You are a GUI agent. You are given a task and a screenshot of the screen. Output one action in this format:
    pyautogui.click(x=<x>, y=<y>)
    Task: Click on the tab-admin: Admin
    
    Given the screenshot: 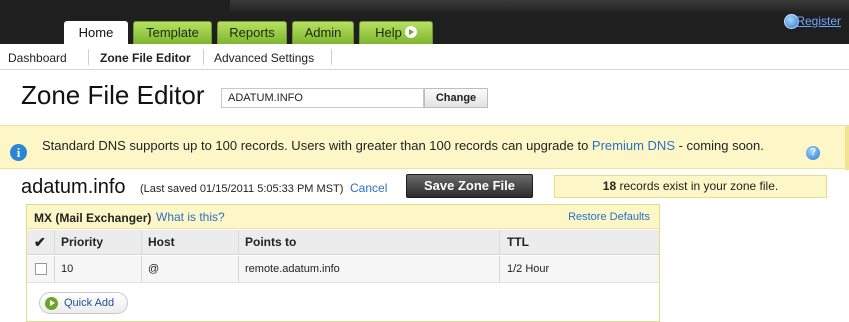 What is the action you would take?
    pyautogui.click(x=323, y=32)
    